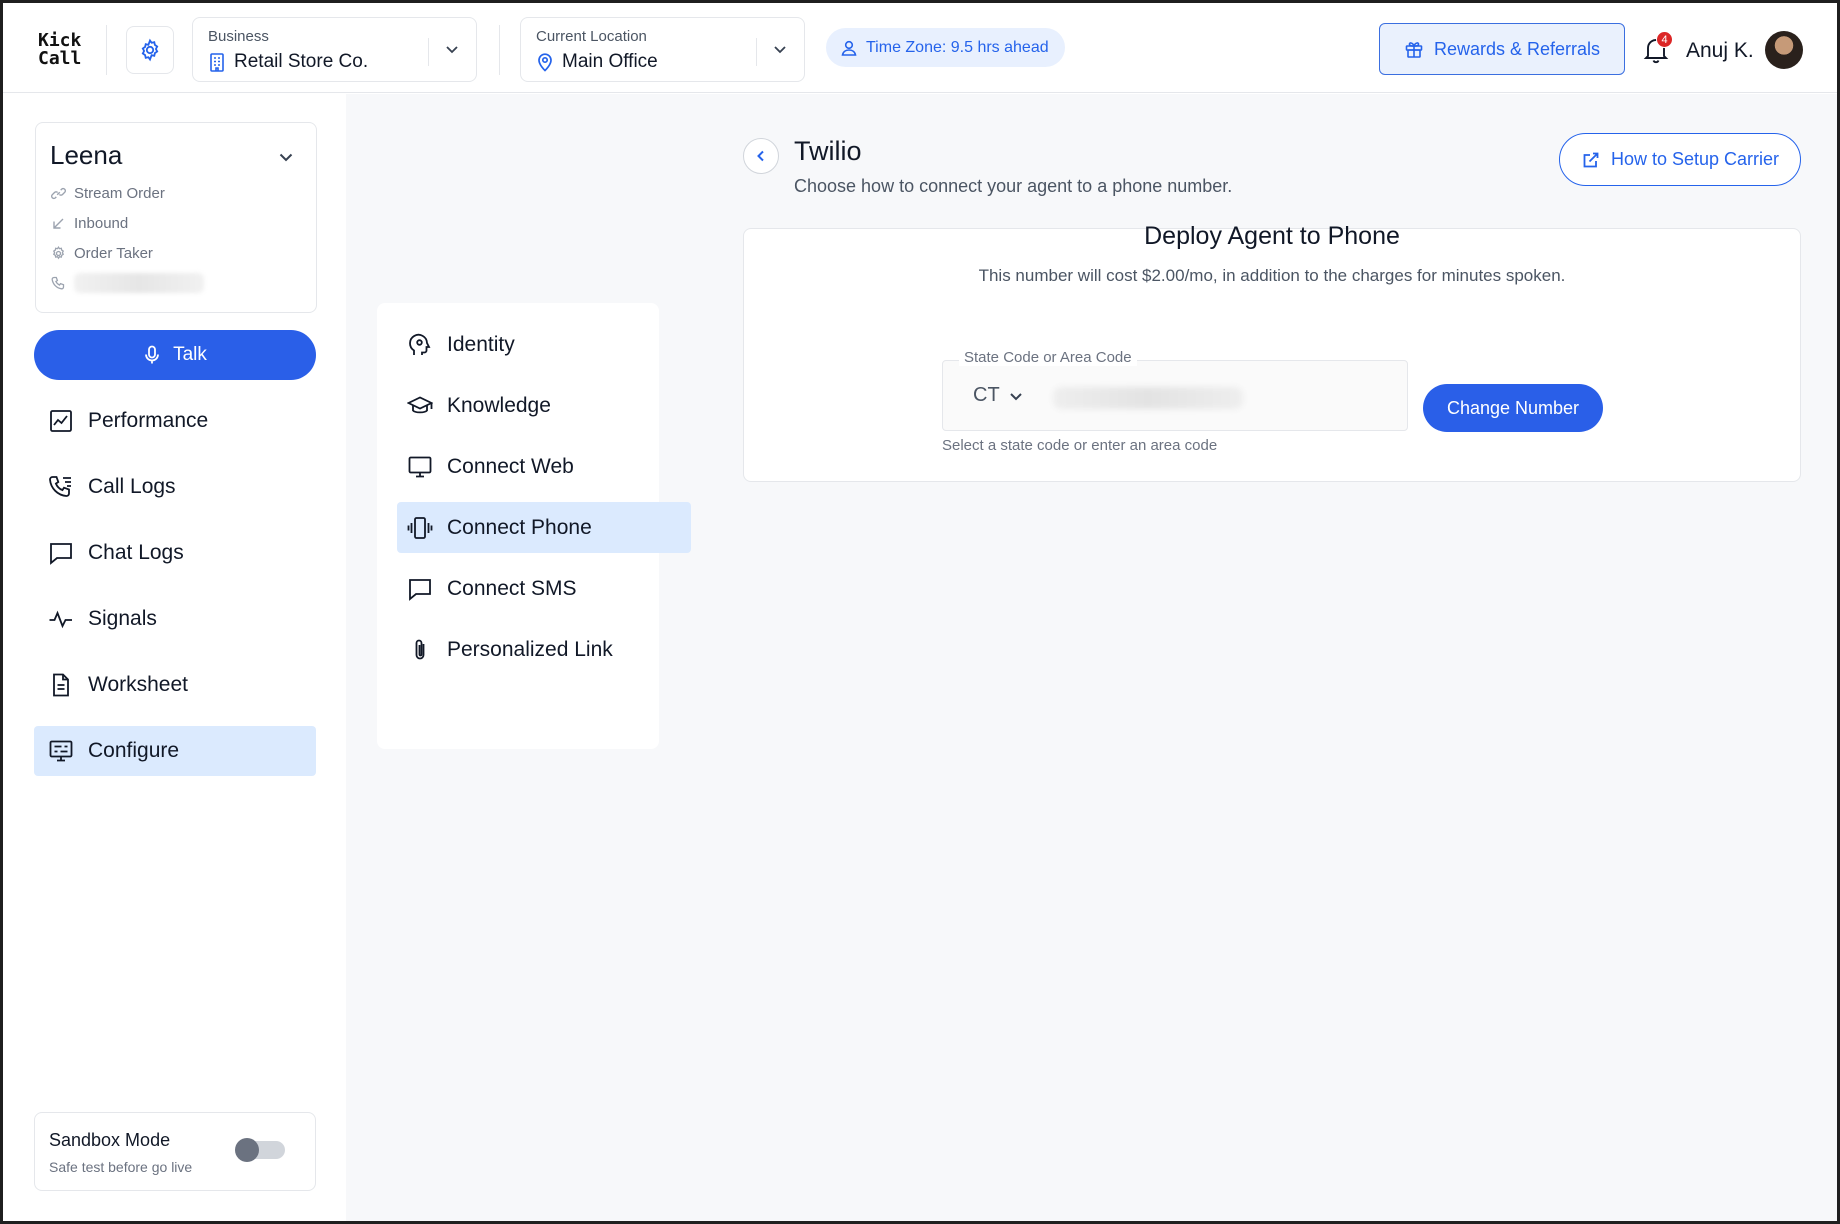 The height and width of the screenshot is (1224, 1840). What do you see at coordinates (101, 223) in the screenshot?
I see `agent-meta-label: Inbound` at bounding box center [101, 223].